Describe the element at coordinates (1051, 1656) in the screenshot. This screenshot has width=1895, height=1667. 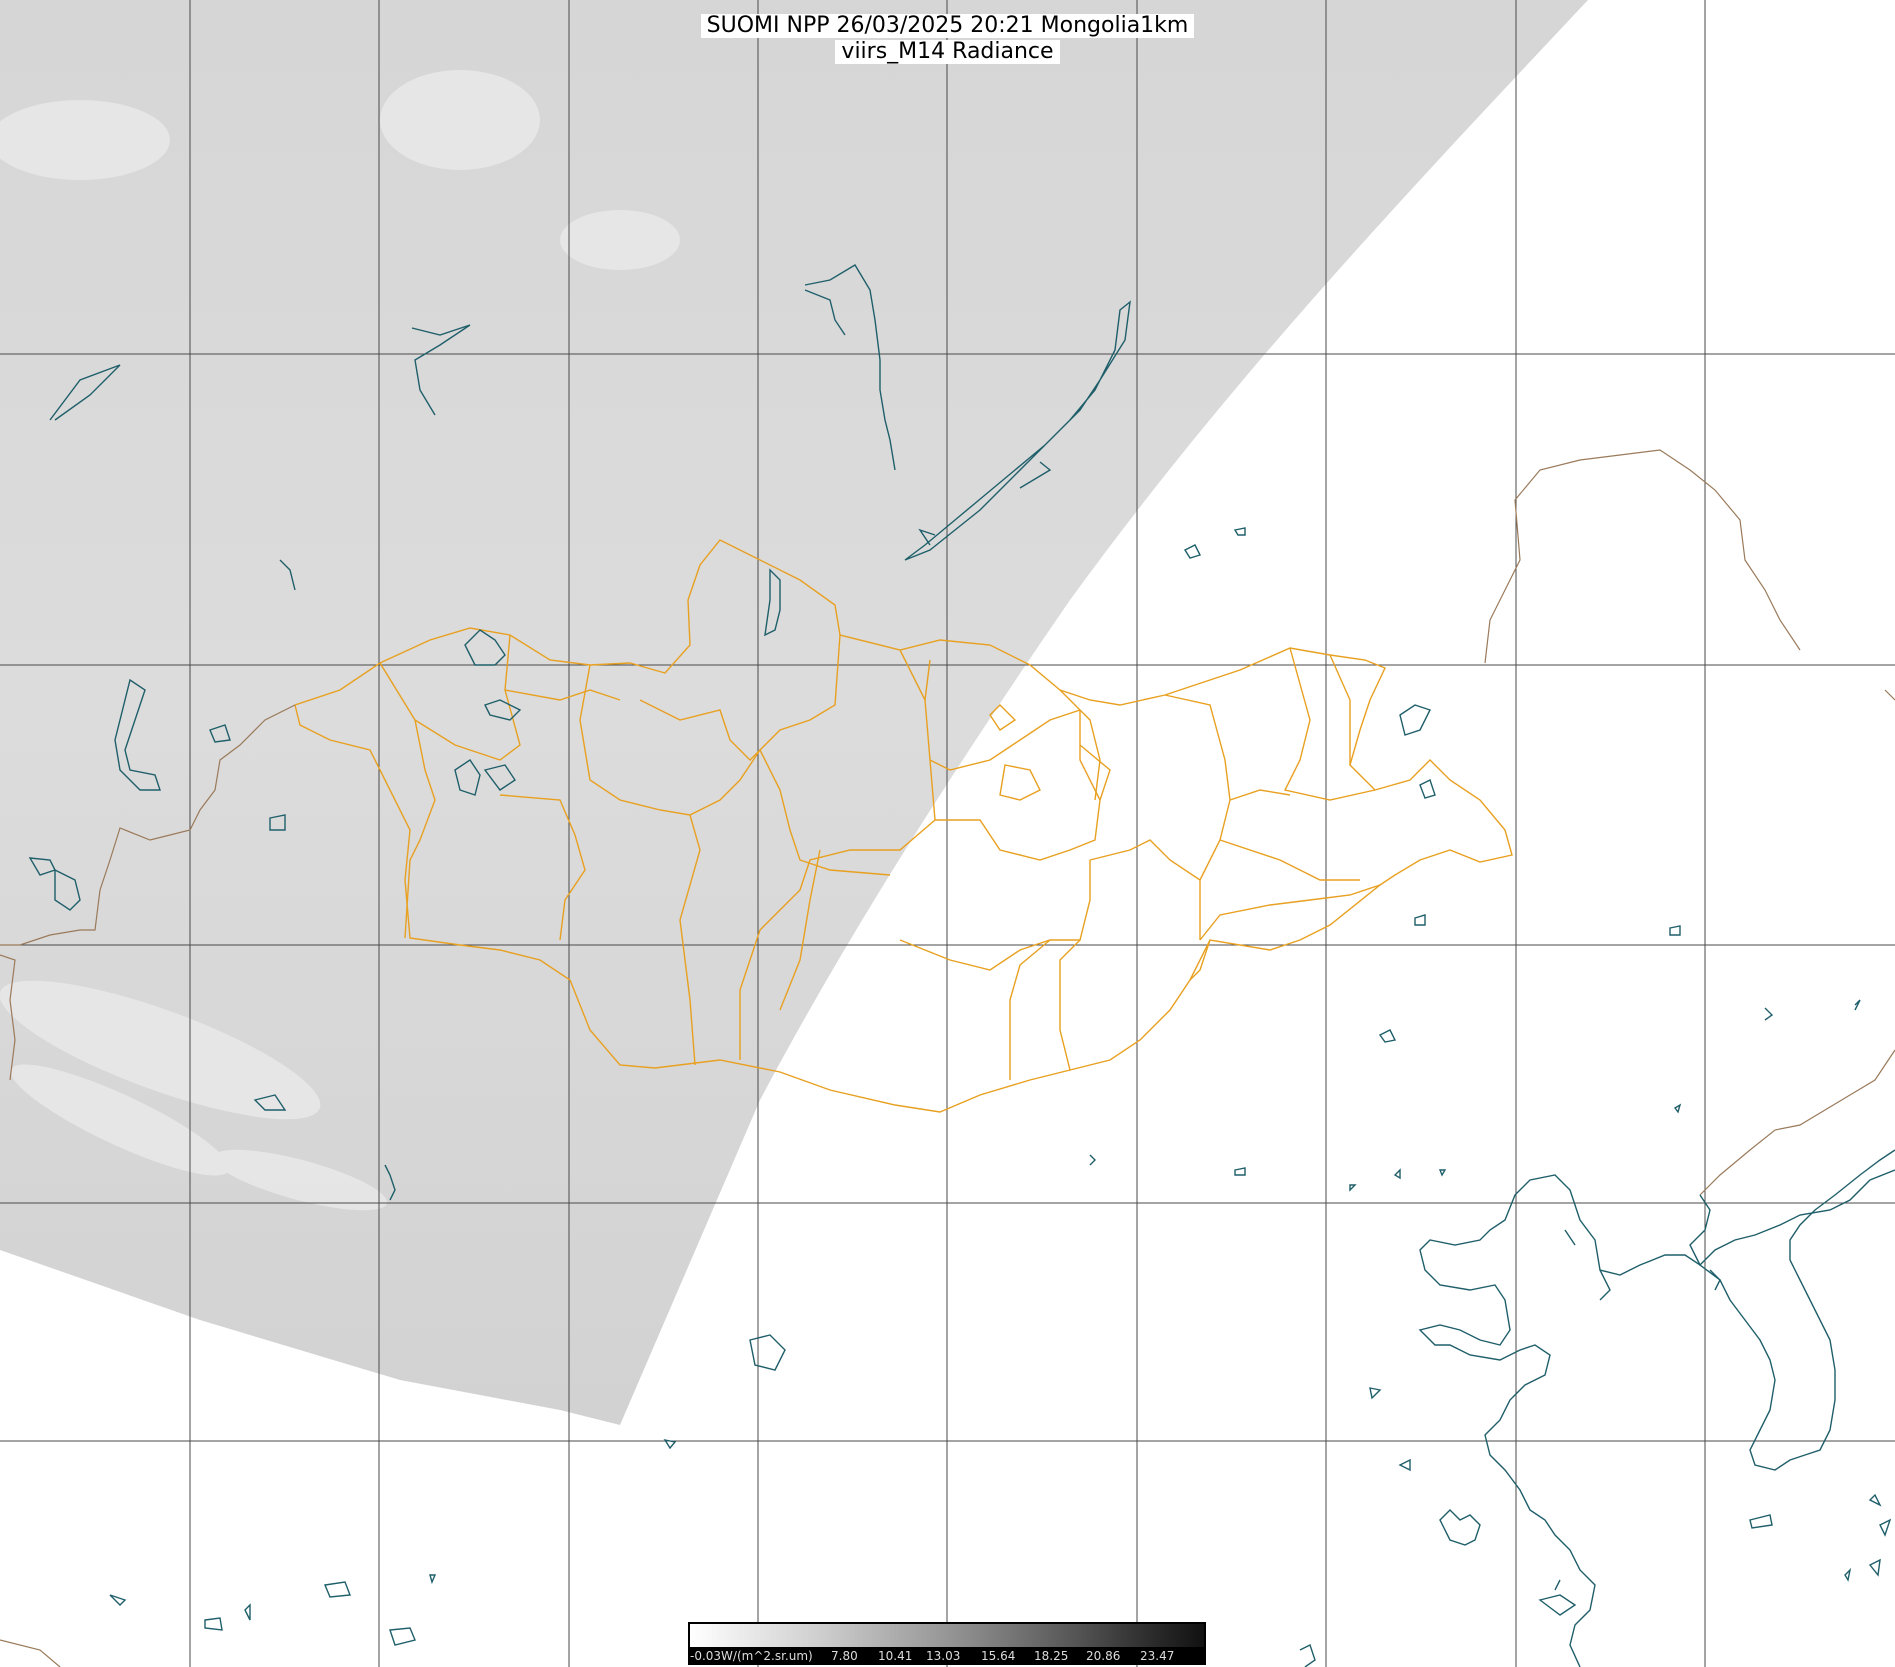
I see `colorbar-label: 18.25` at that location.